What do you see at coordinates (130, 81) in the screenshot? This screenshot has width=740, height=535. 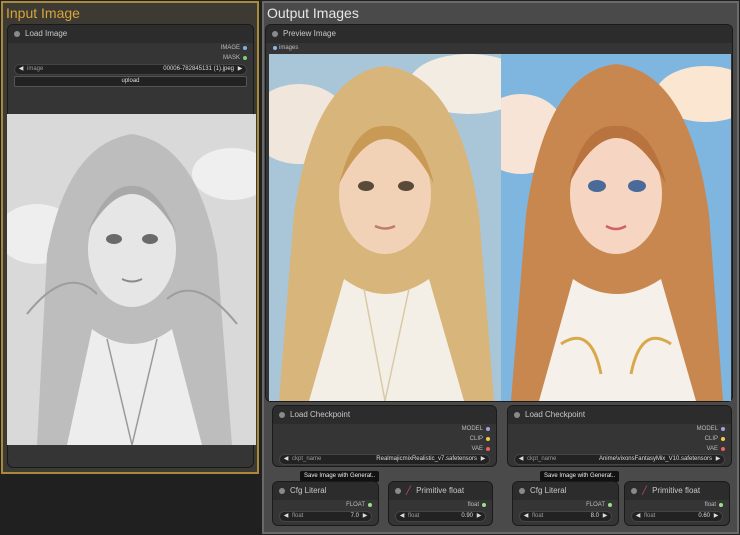 I see `upload-button: upload` at bounding box center [130, 81].